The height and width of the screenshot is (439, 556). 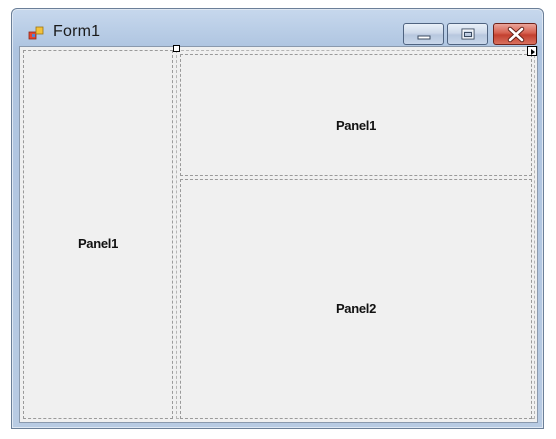 I want to click on minimize-button, so click(x=423, y=34).